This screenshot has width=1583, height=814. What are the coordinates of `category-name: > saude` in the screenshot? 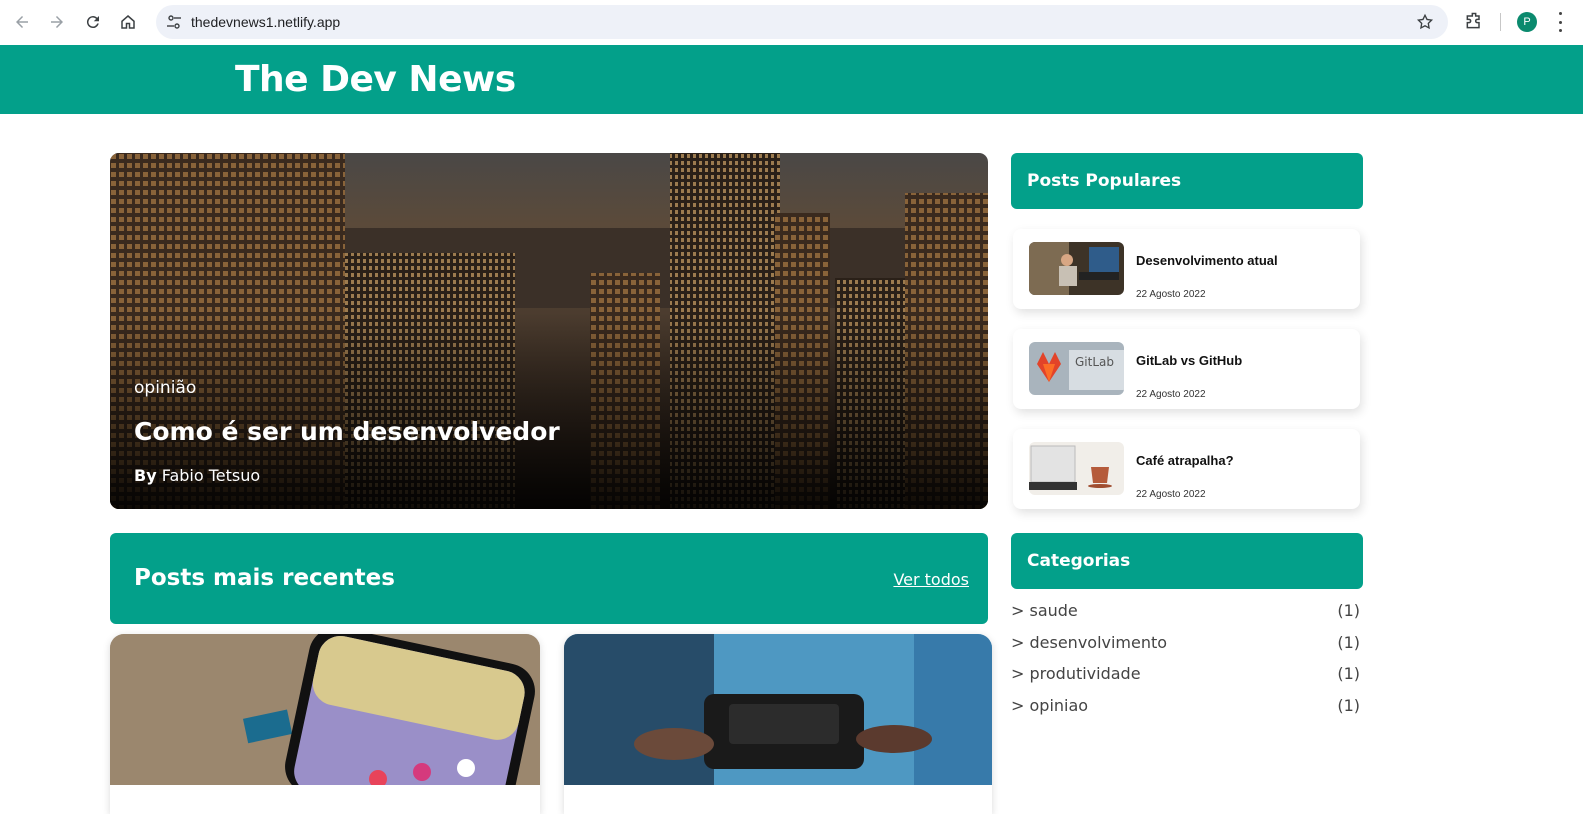 It's located at (1044, 610).